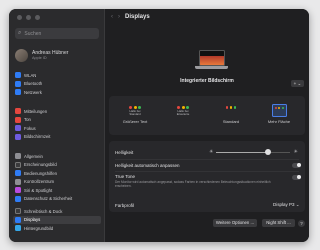 Image resolution: width=320 pixels, height=250 pixels. Describe the element at coordinates (57, 228) in the screenshot. I see `sidebar-item-hintergrundbild: Hintergrundbild` at that location.